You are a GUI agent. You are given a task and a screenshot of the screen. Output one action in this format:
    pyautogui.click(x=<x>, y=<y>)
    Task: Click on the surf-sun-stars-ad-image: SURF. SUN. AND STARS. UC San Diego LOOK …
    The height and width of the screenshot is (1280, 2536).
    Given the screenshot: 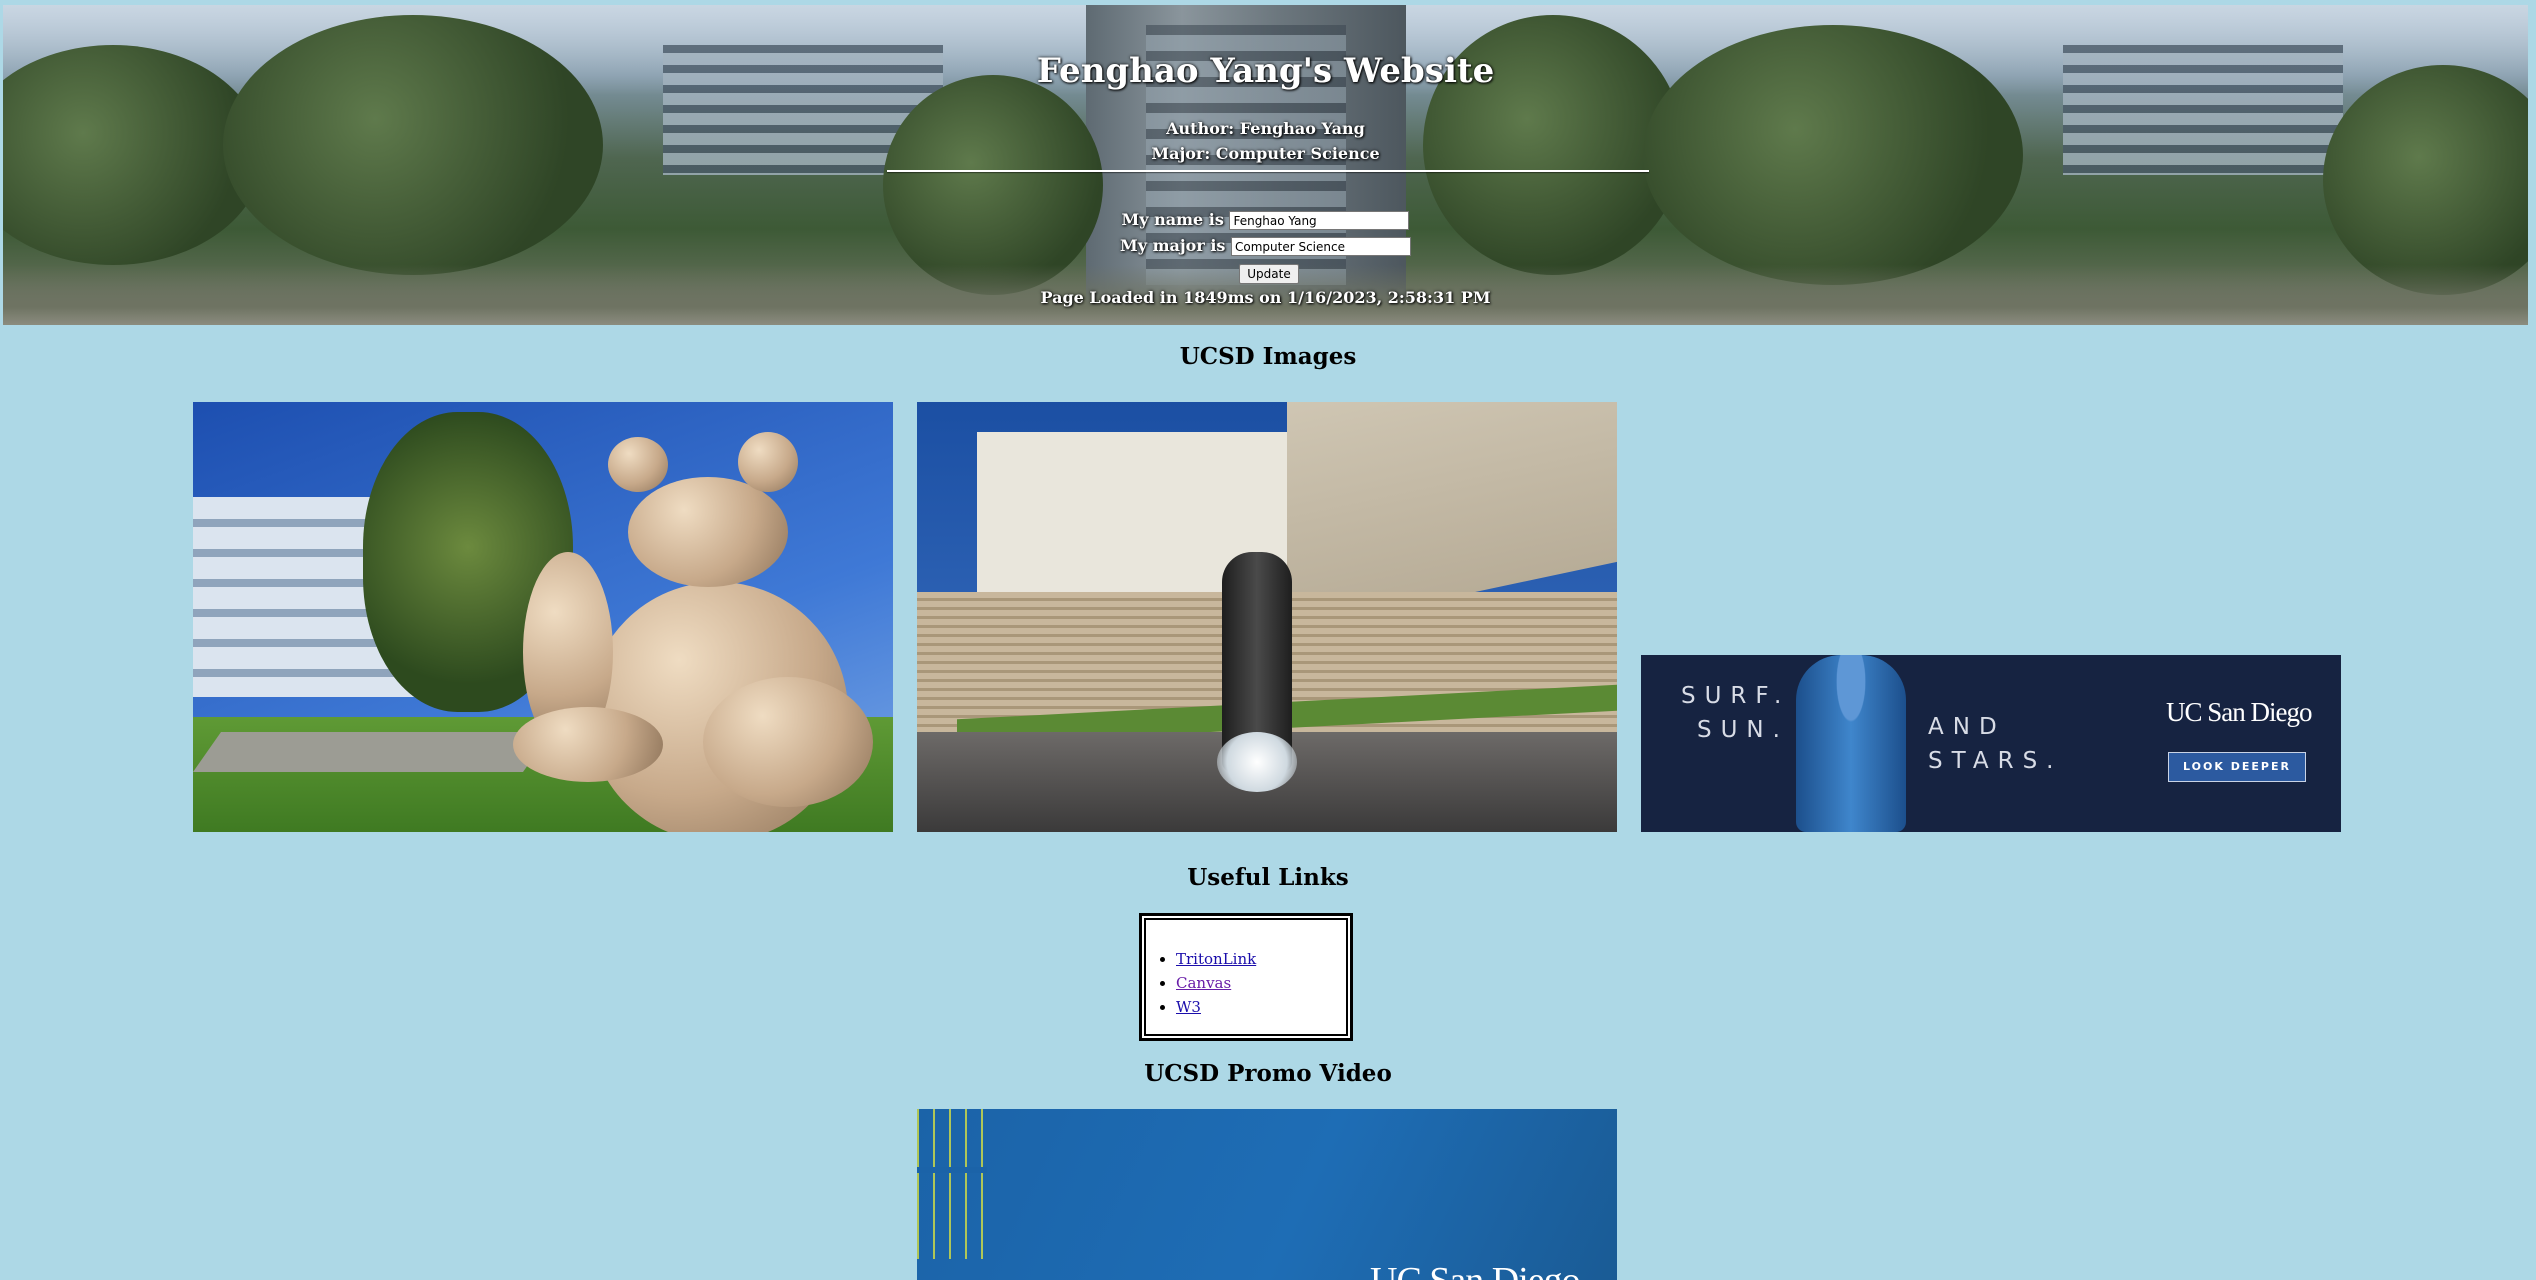 What is the action you would take?
    pyautogui.click(x=1991, y=743)
    